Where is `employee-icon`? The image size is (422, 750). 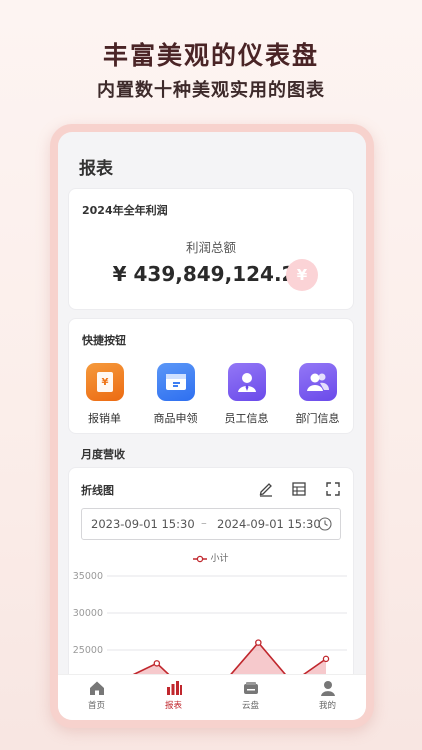
employee-icon is located at coordinates (246, 382).